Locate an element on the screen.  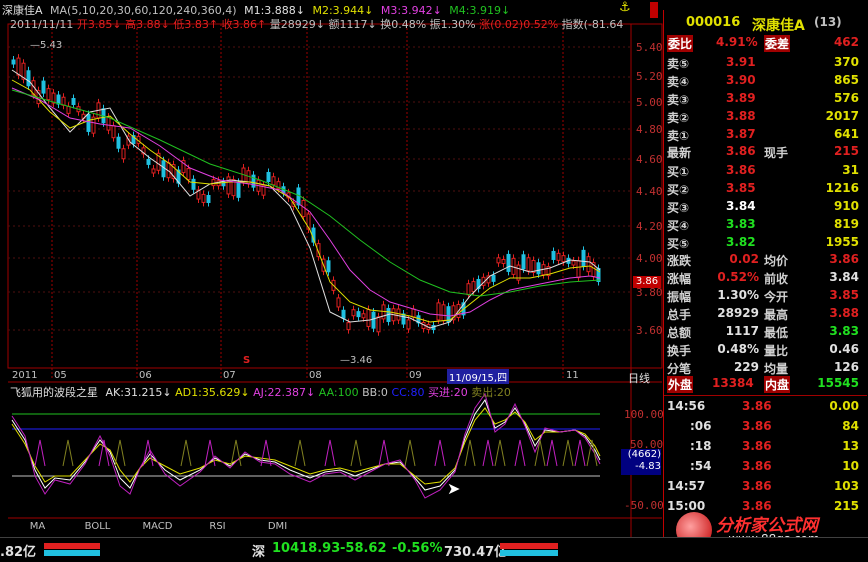
month-label: 2011 is located at coordinates (25, 375).